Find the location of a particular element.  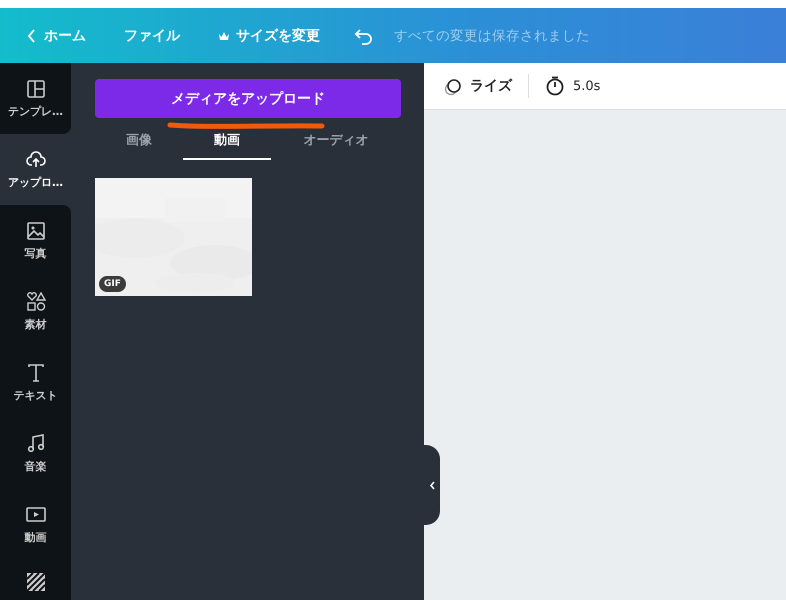

sidebar-item: テキスト is located at coordinates (35, 382).